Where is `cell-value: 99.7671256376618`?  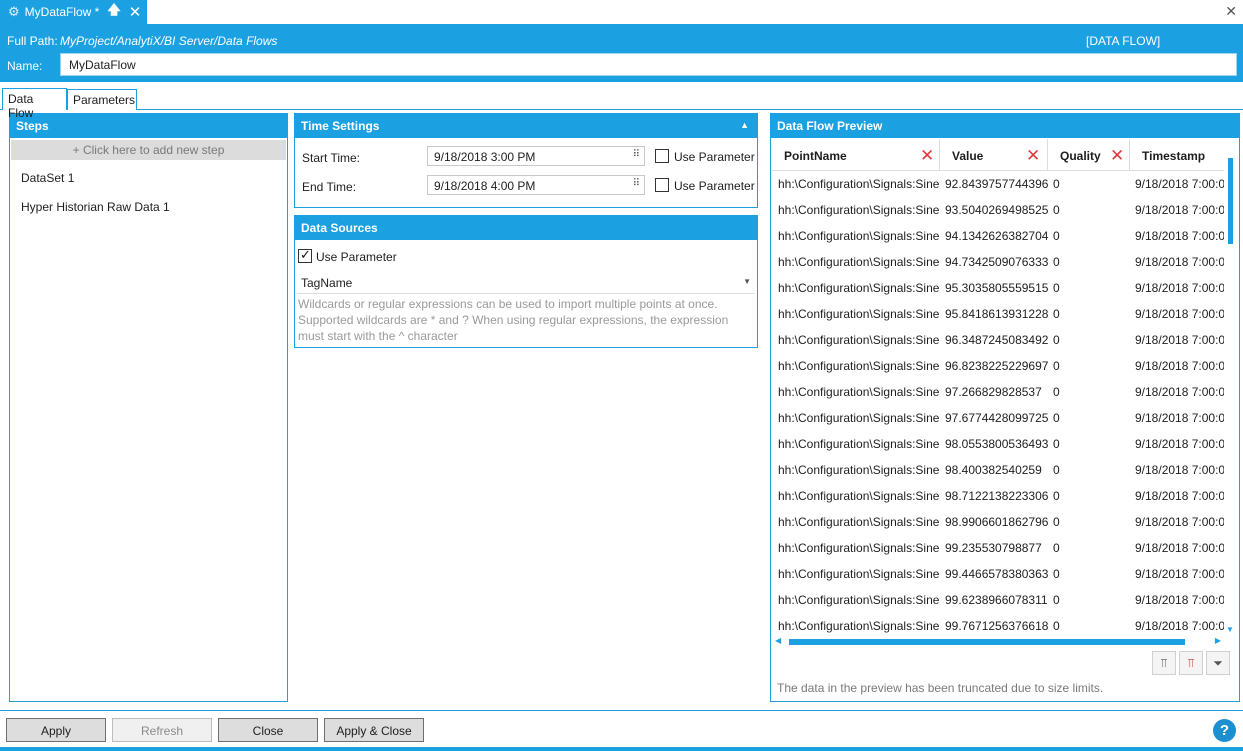 cell-value: 99.7671256376618 is located at coordinates (997, 626).